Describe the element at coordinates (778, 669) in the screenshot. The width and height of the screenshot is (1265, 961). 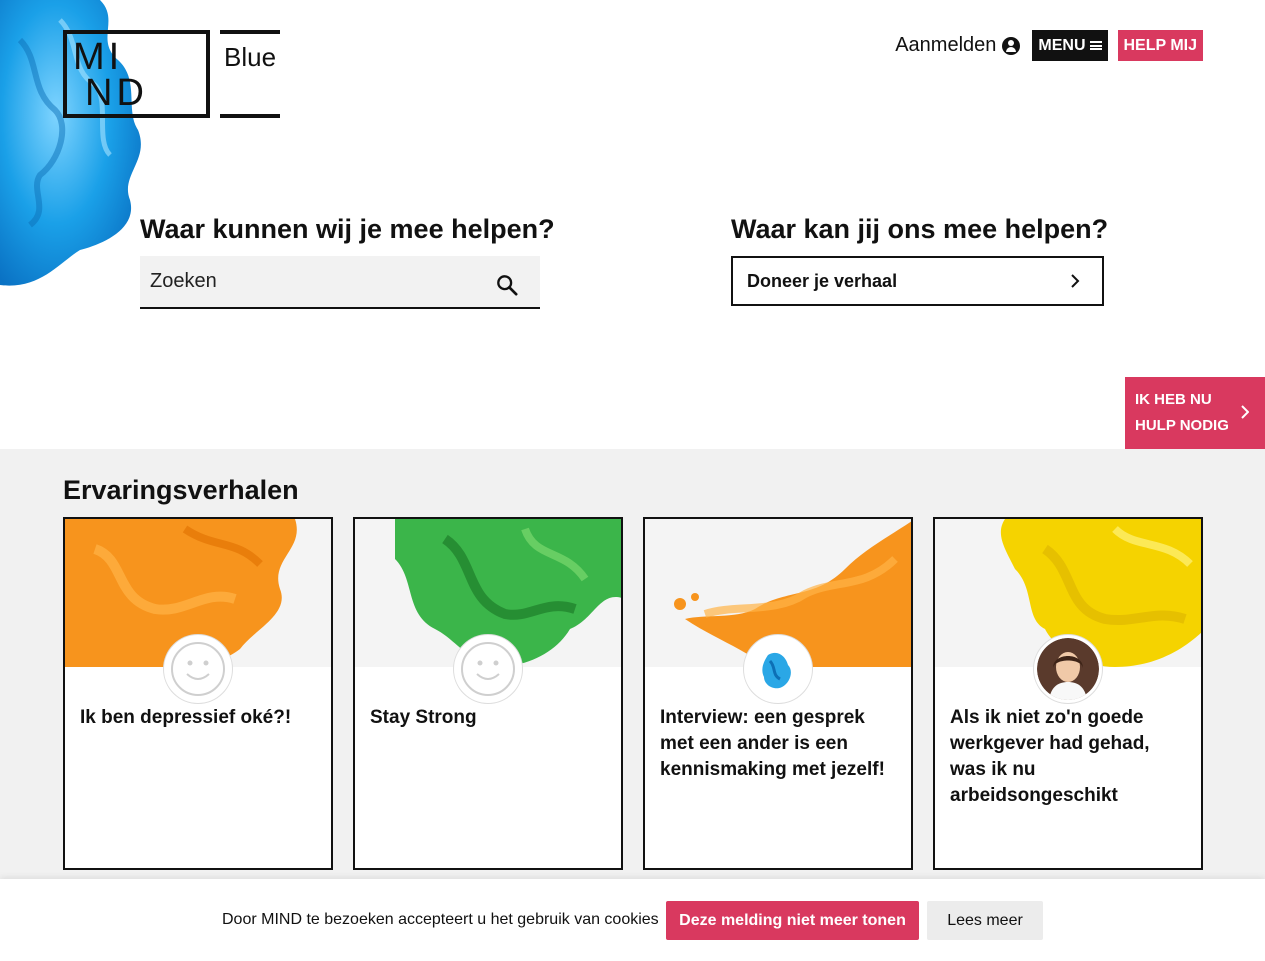
I see `blue-ink-avatar` at that location.